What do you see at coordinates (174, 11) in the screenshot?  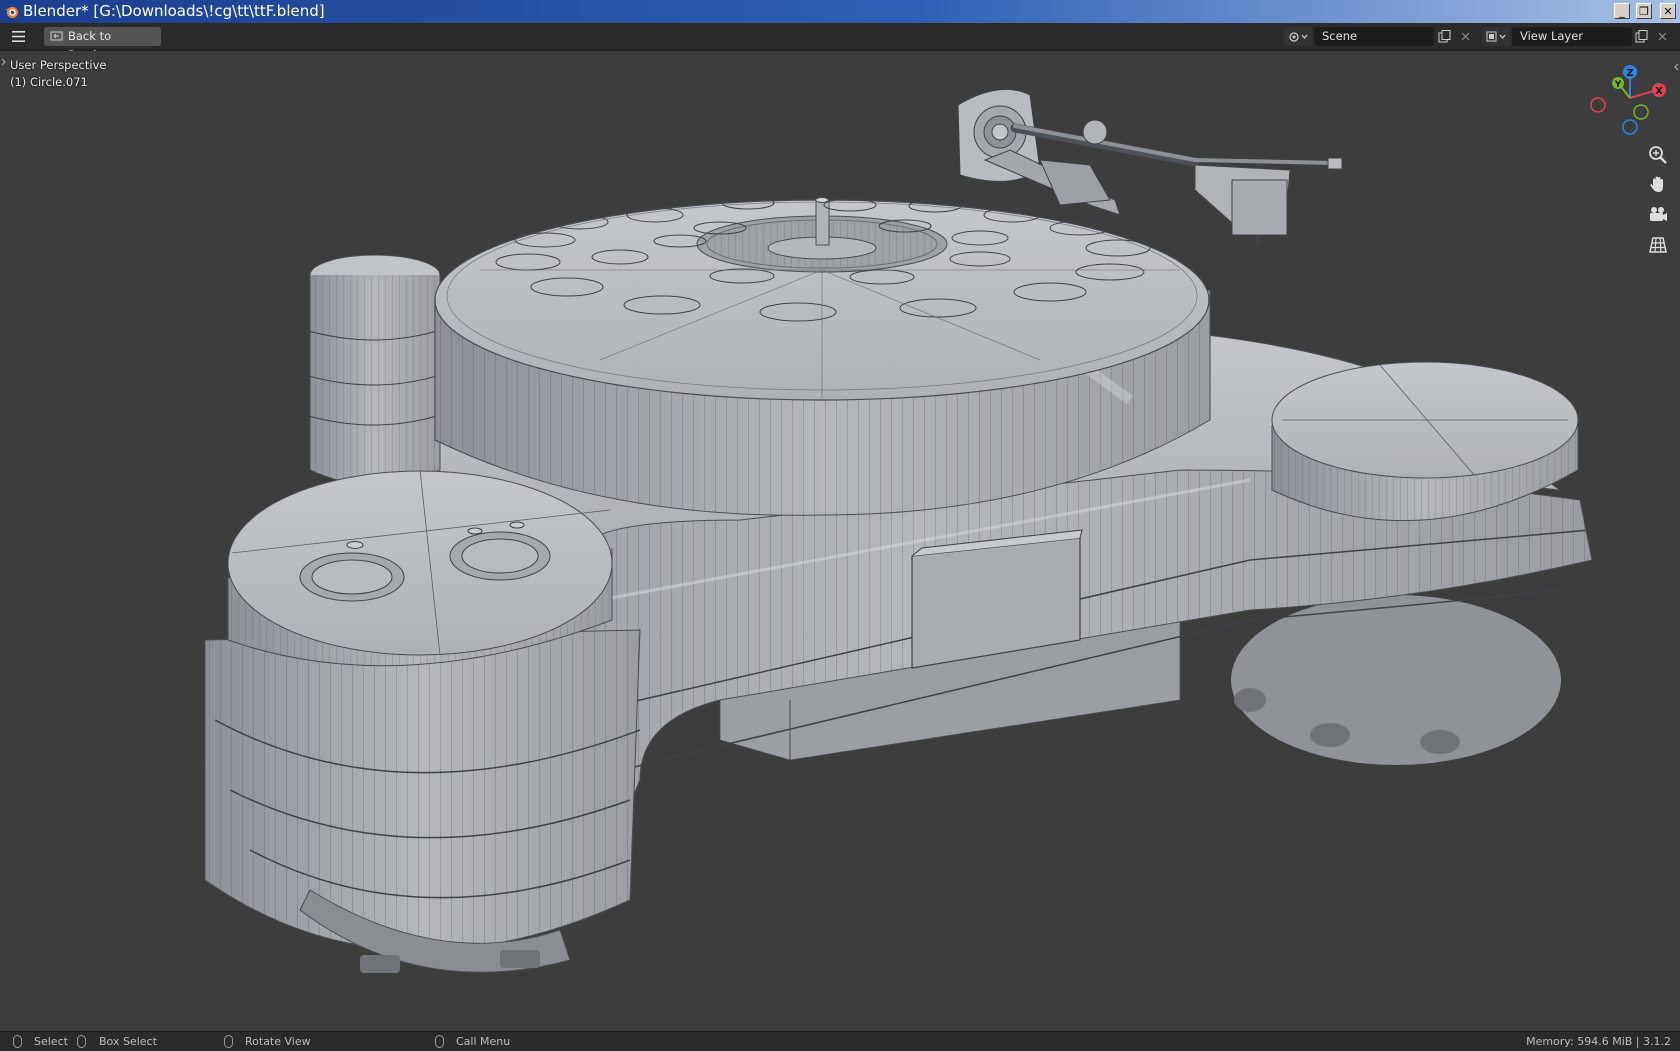 I see `window-title: Blender* [G:\Downloads\!cg\tt\ttF.blend]` at bounding box center [174, 11].